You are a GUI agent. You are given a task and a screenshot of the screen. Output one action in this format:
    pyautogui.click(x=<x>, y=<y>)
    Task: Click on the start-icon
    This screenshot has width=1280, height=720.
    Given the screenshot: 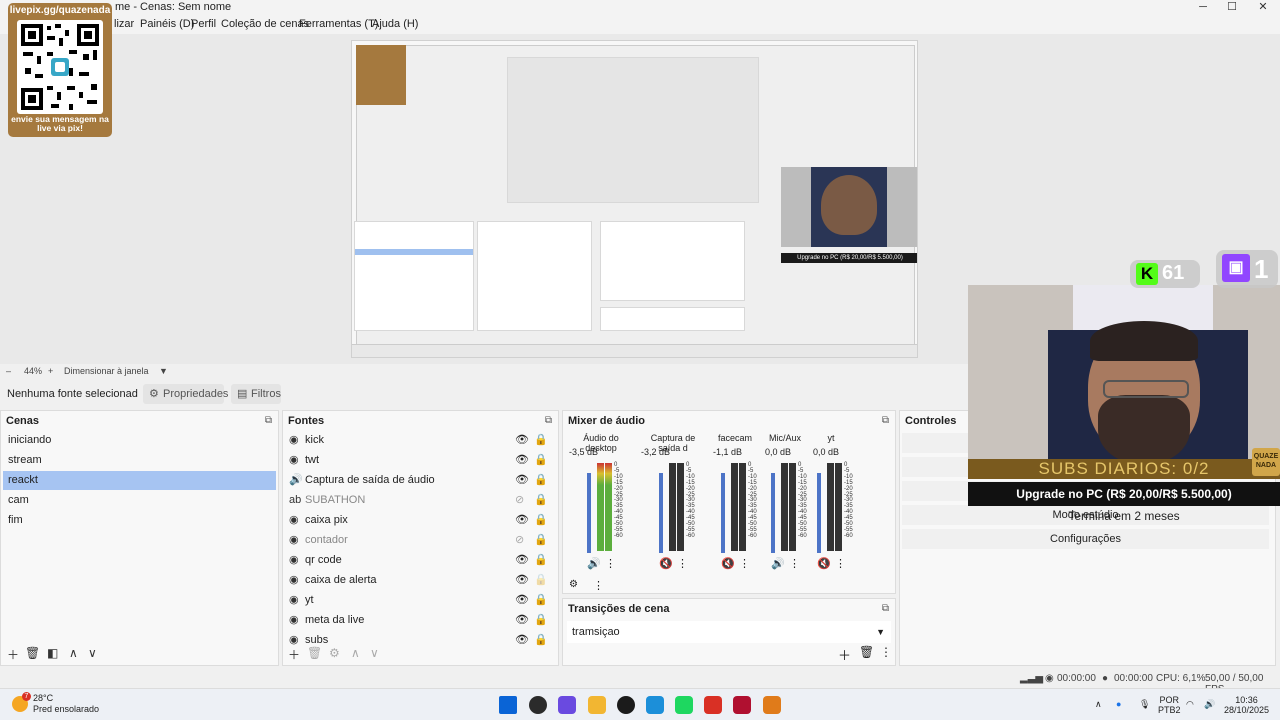 What is the action you would take?
    pyautogui.click(x=508, y=705)
    